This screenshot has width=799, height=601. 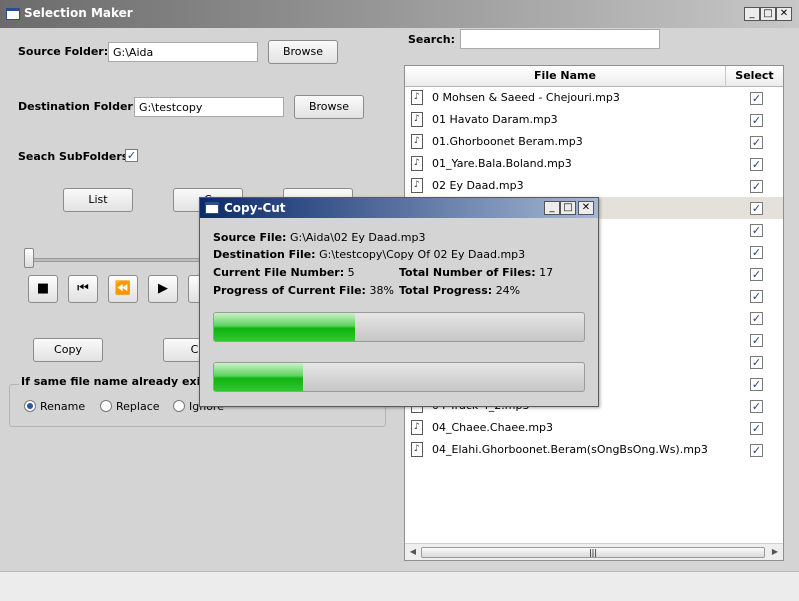 I want to click on rename-radio, so click(x=30, y=406).